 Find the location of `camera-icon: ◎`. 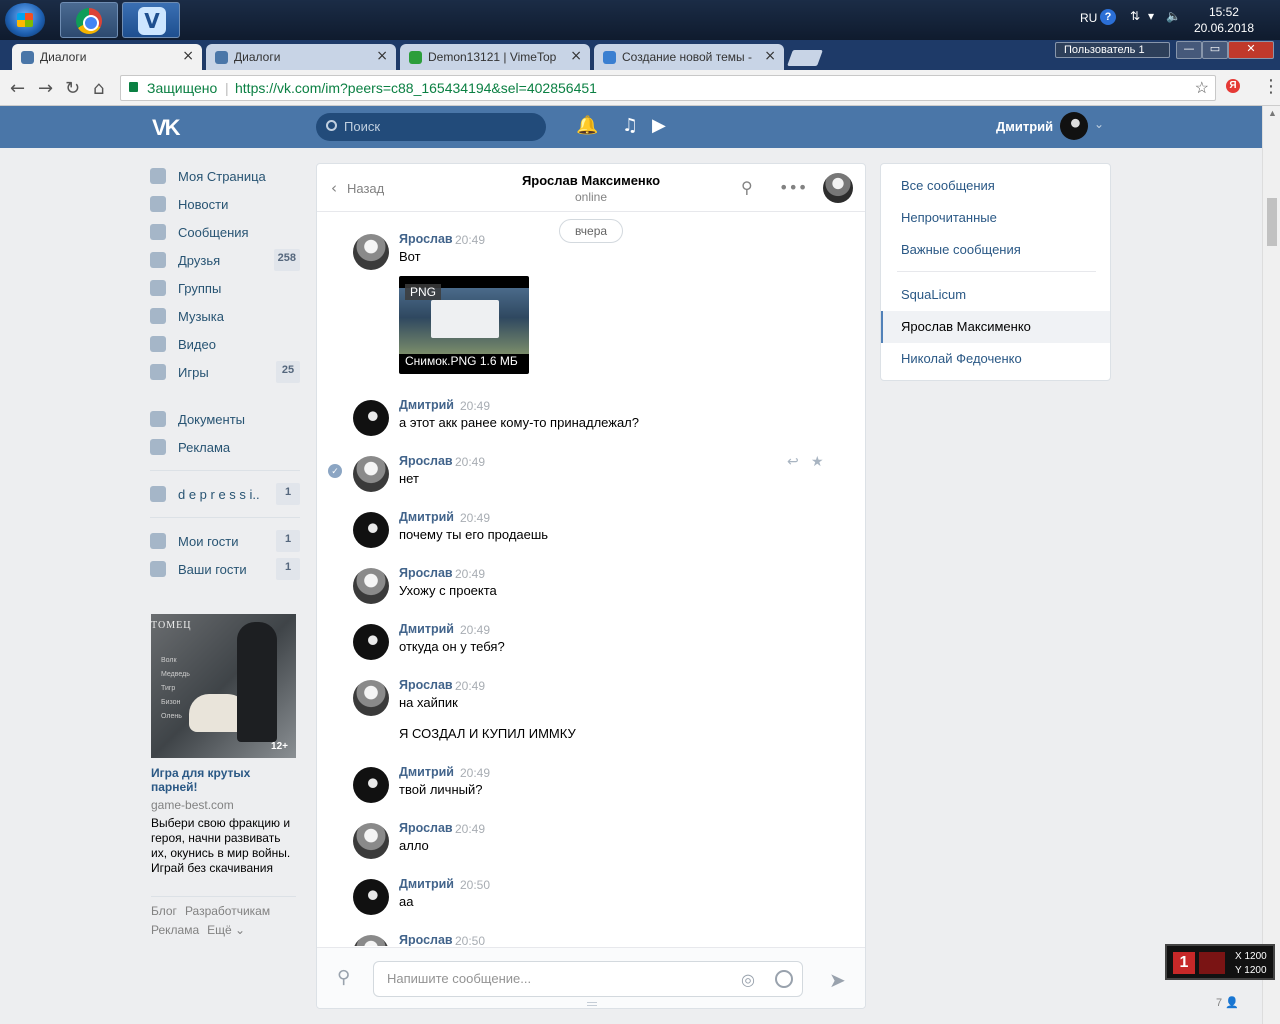

camera-icon: ◎ is located at coordinates (748, 979).